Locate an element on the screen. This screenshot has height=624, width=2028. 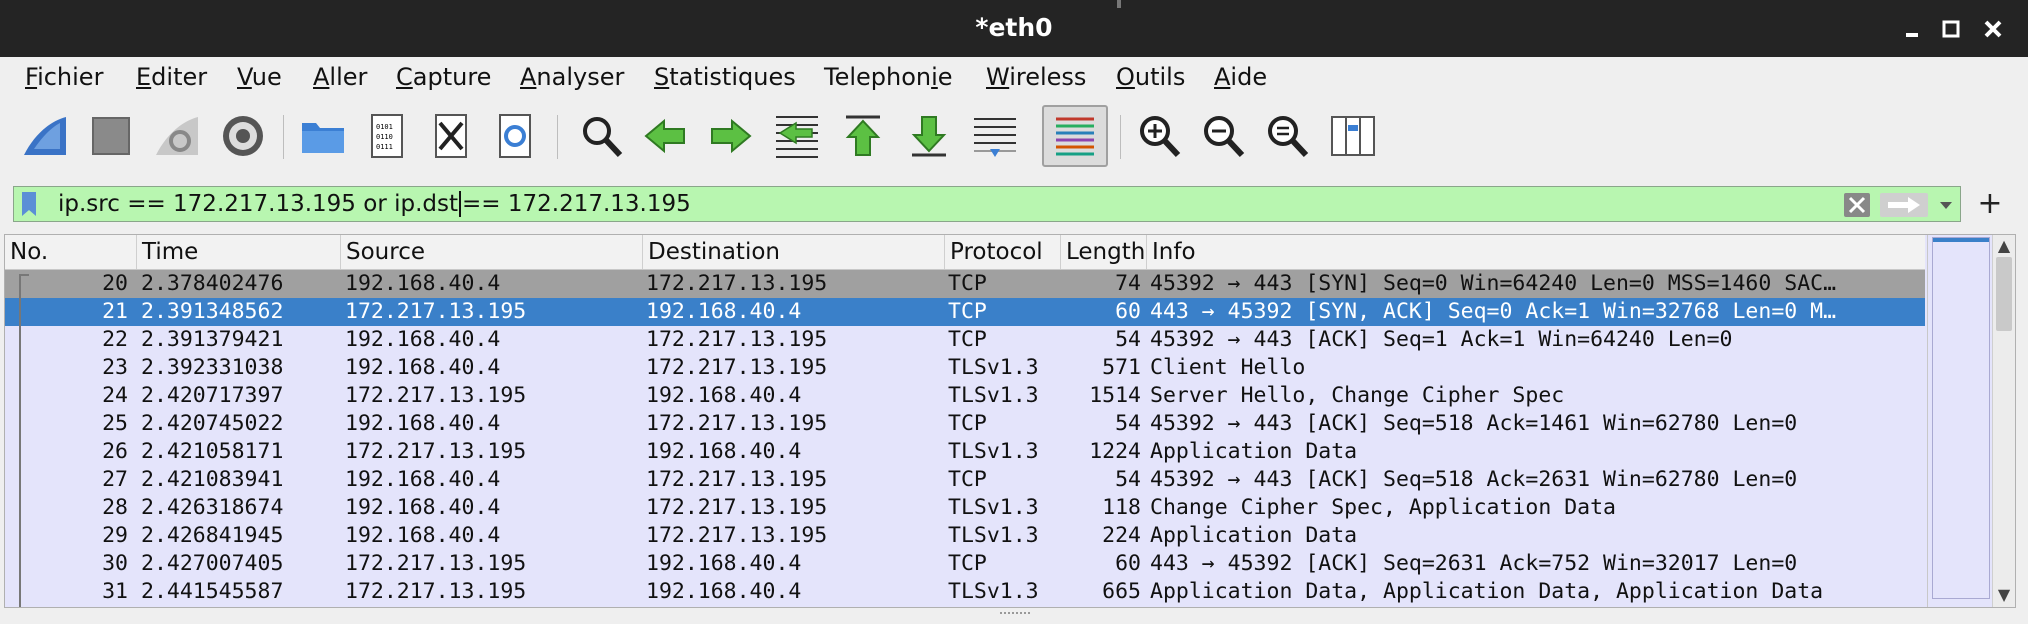
zoom-in-icon is located at coordinates (1159, 136).